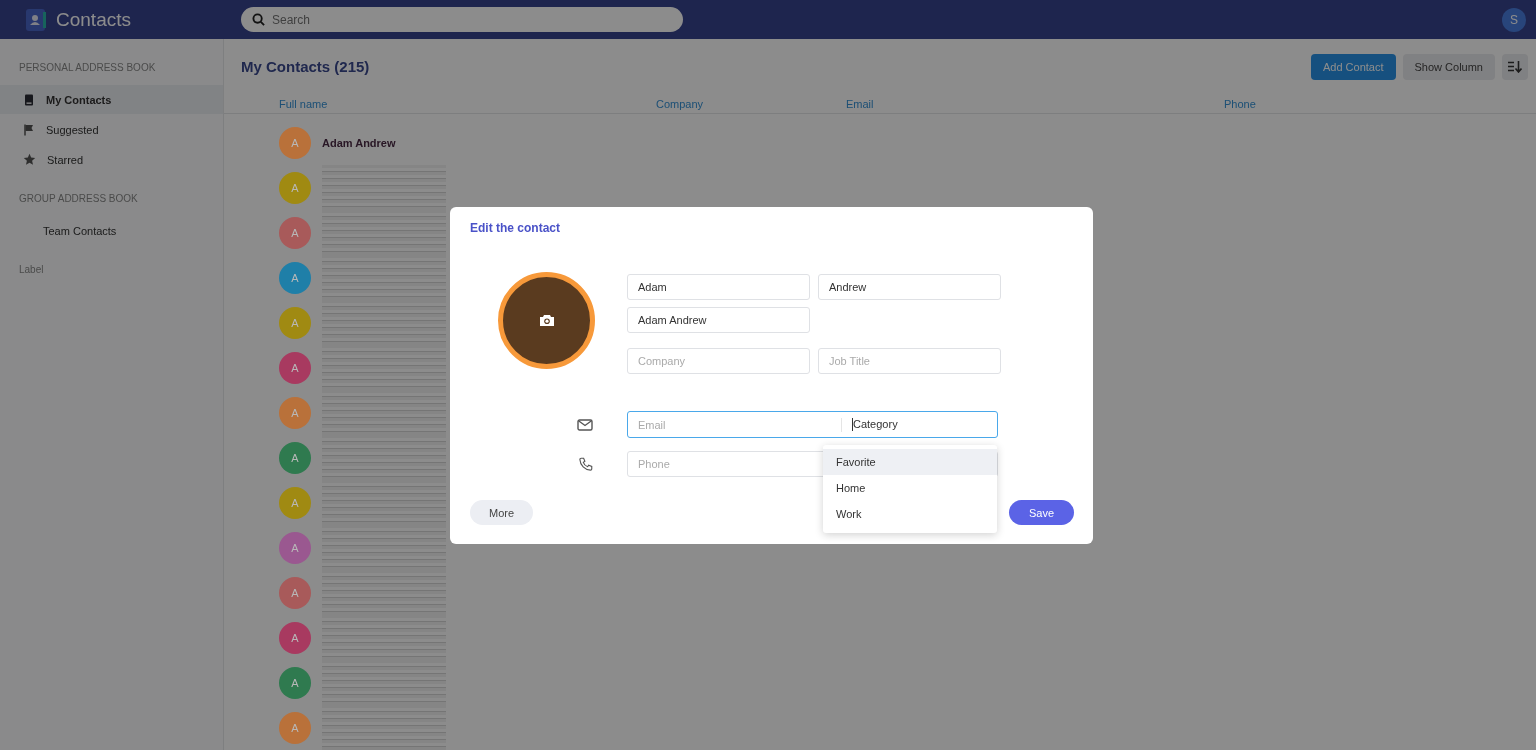 Image resolution: width=1536 pixels, height=750 pixels. Describe the element at coordinates (680, 103) in the screenshot. I see `column-header: Company` at that location.